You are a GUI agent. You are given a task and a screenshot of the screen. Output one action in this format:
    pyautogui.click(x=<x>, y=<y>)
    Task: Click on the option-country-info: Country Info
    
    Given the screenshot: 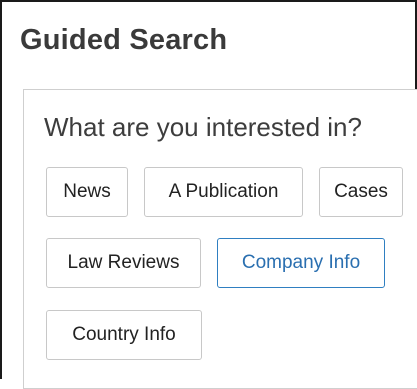 What is the action you would take?
    pyautogui.click(x=124, y=335)
    